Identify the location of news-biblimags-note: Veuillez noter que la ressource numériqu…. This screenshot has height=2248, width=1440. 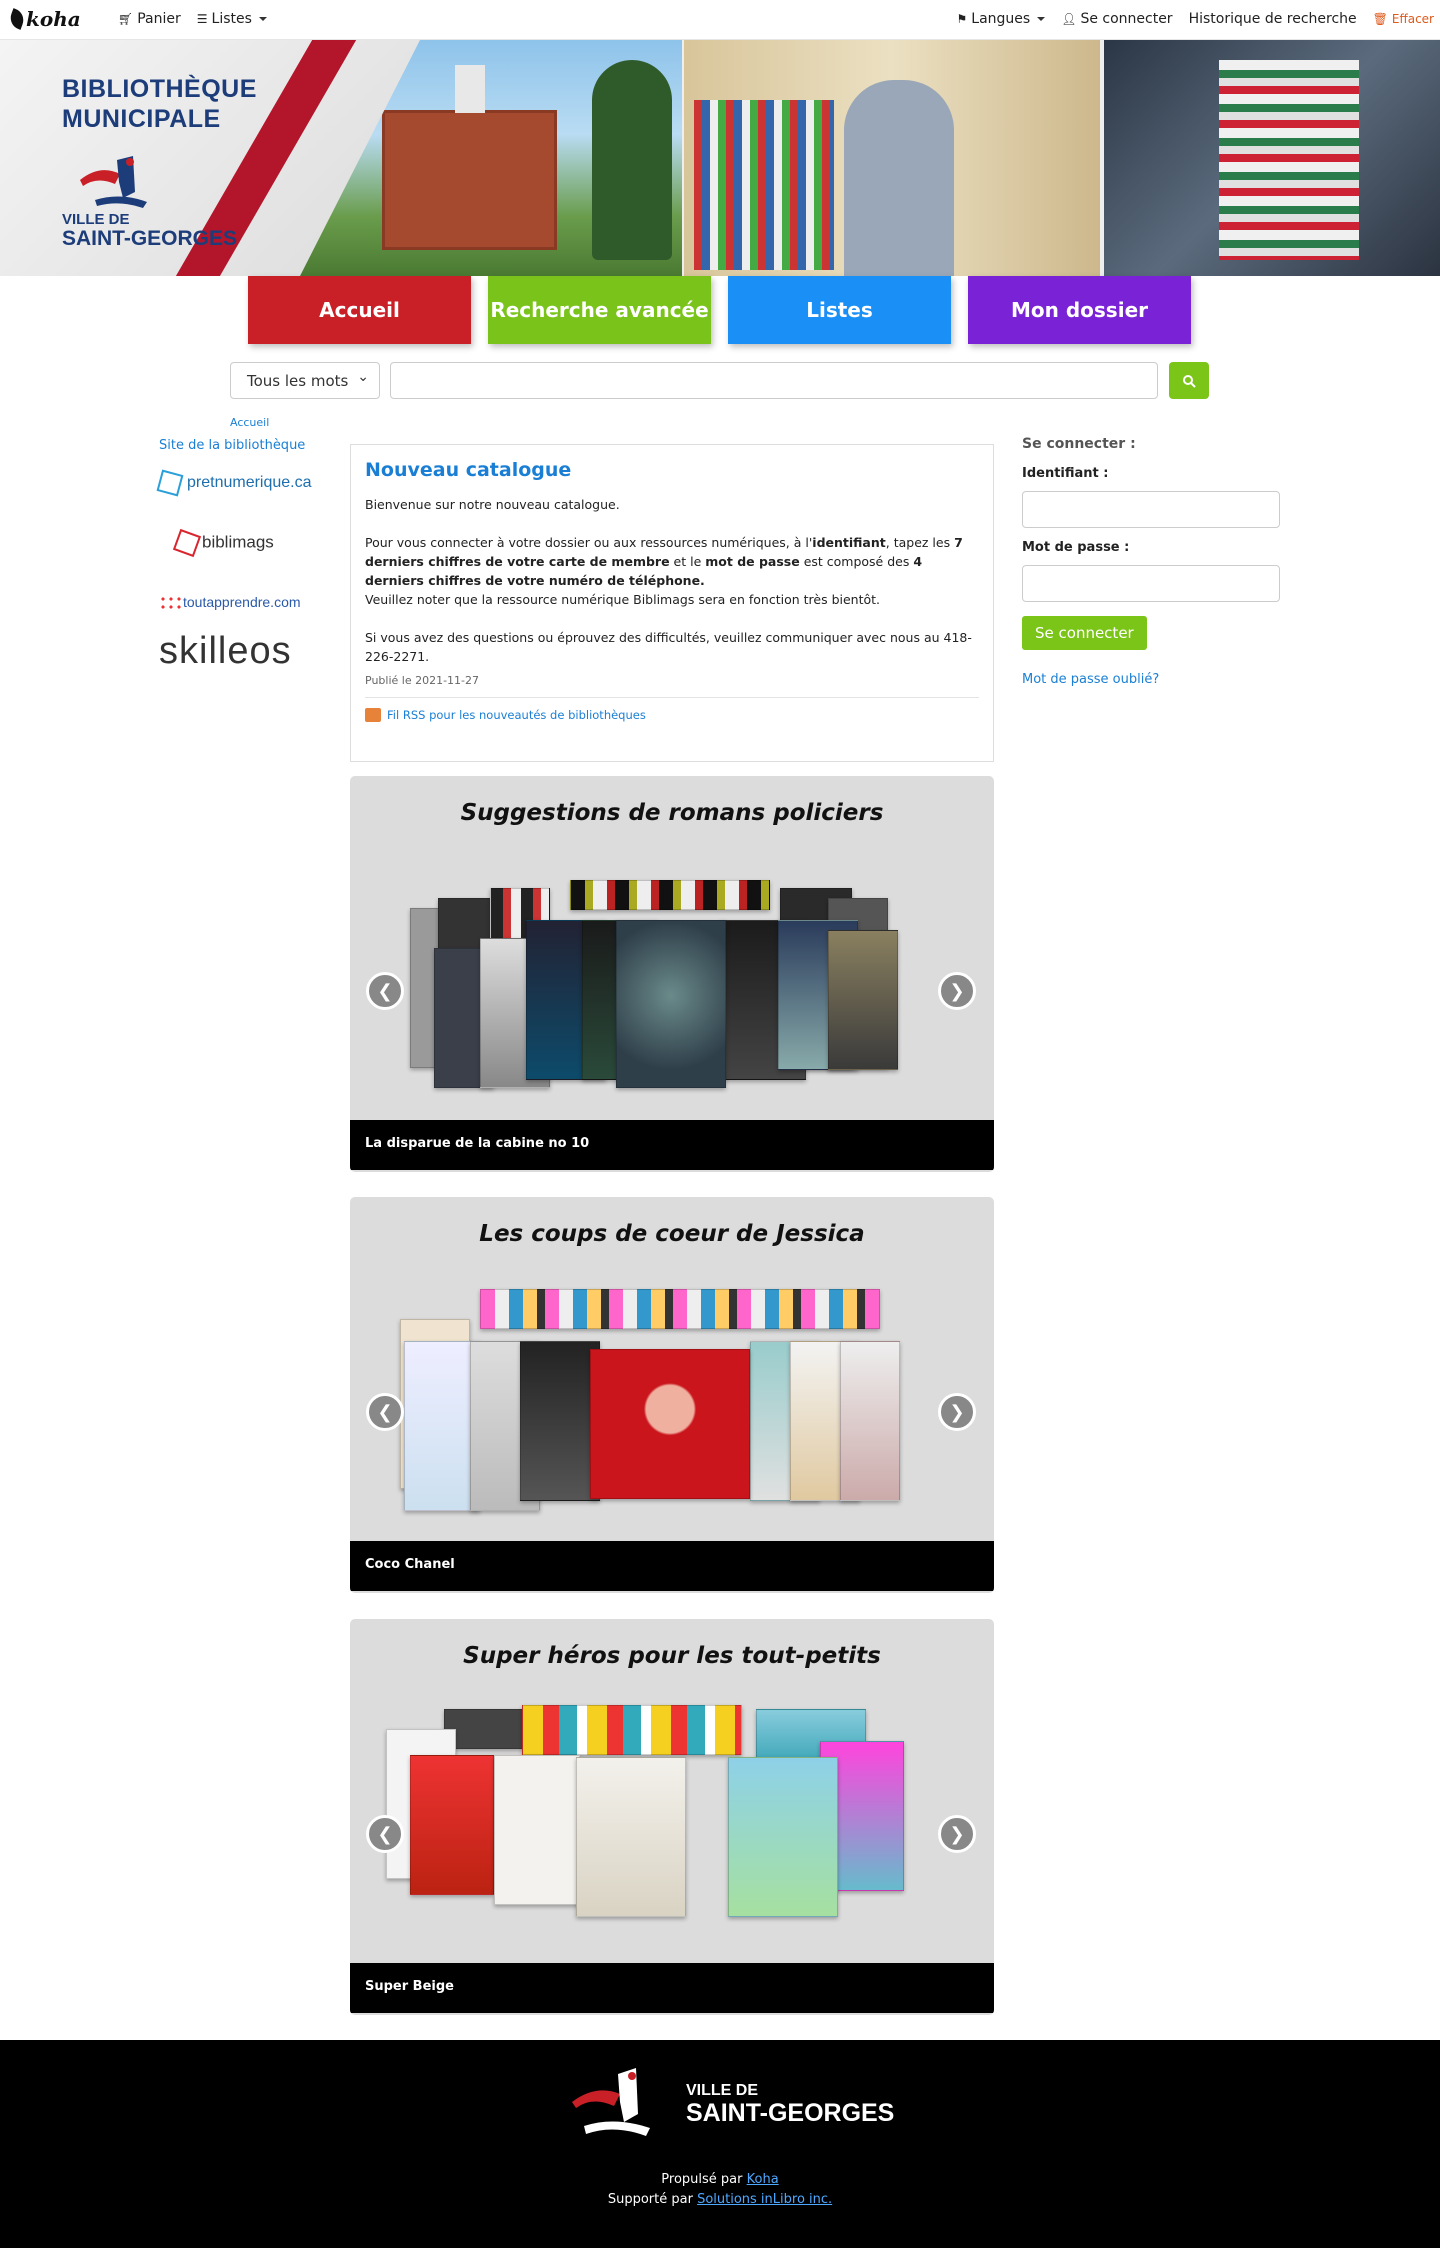
(623, 599).